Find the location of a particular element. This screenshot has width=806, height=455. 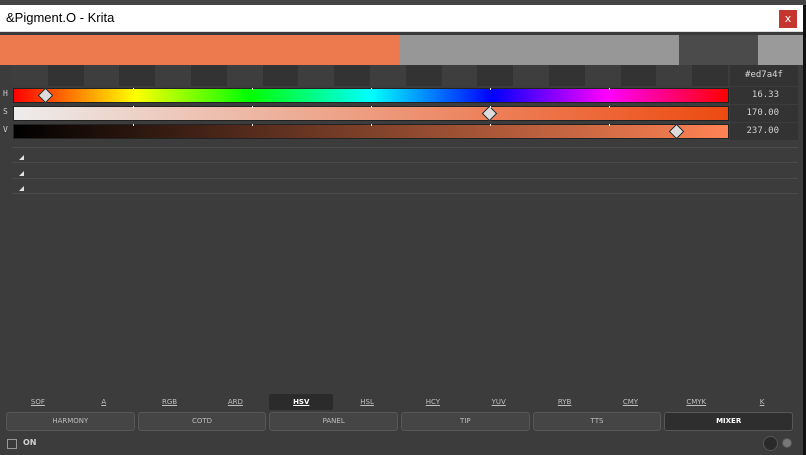

color-swatch-bar is located at coordinates (401, 50).